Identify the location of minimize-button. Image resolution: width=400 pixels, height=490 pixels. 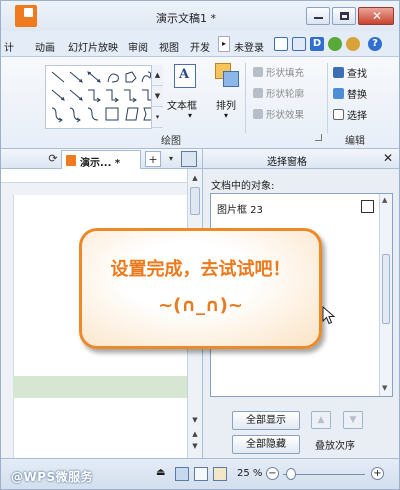
(318, 16).